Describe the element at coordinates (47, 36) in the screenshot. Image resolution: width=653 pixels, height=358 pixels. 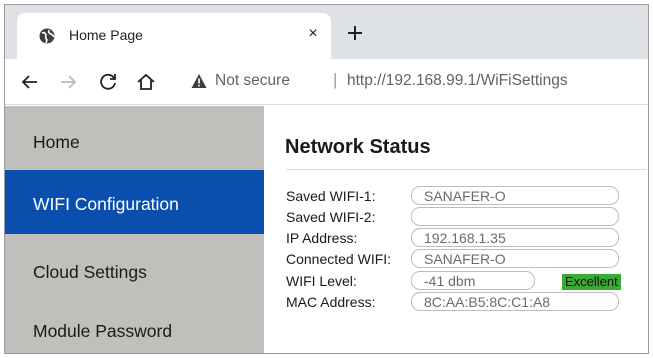
I see `globe-icon` at that location.